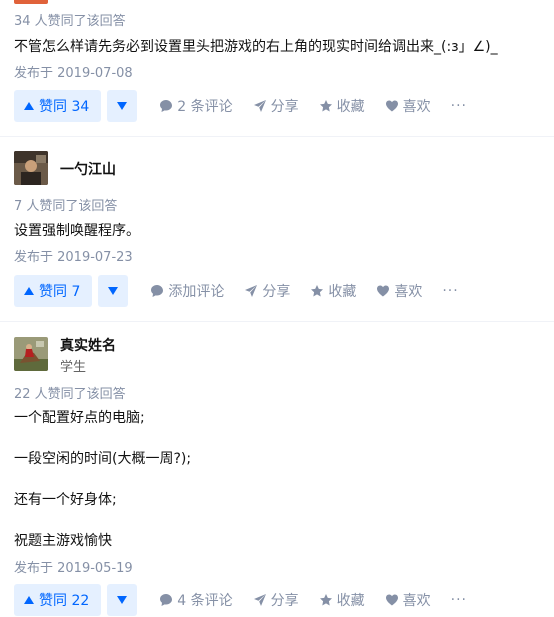 The width and height of the screenshot is (554, 617). Describe the element at coordinates (205, 601) in the screenshot. I see `comment-label: 4 条评论` at that location.